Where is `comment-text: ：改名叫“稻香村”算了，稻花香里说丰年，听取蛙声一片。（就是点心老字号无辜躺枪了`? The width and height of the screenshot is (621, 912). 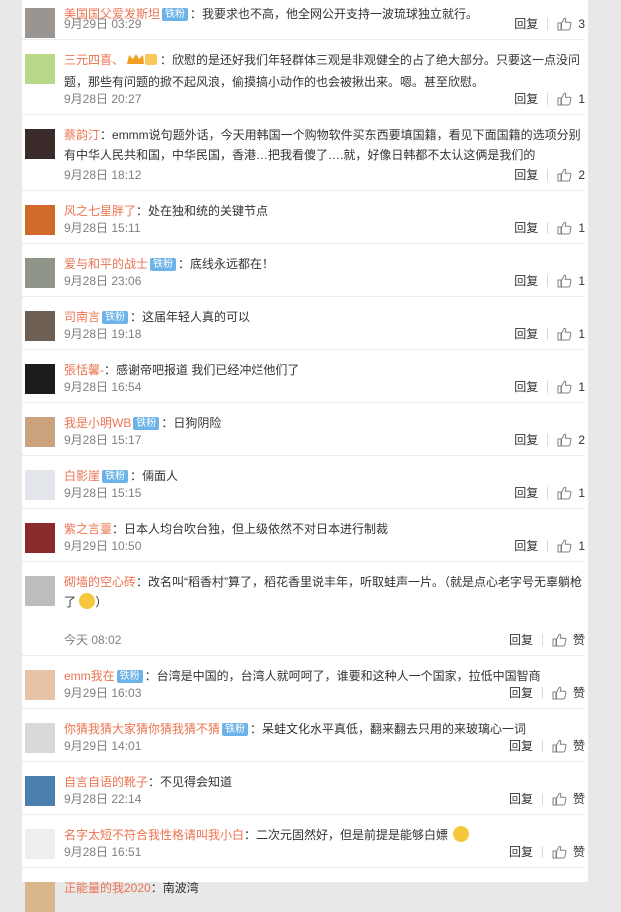 comment-text: ：改名叫“稻香村”算了，稻花香里说丰年，听取蛙声一片。（就是点心老字号无辜躺枪了 is located at coordinates (323, 592).